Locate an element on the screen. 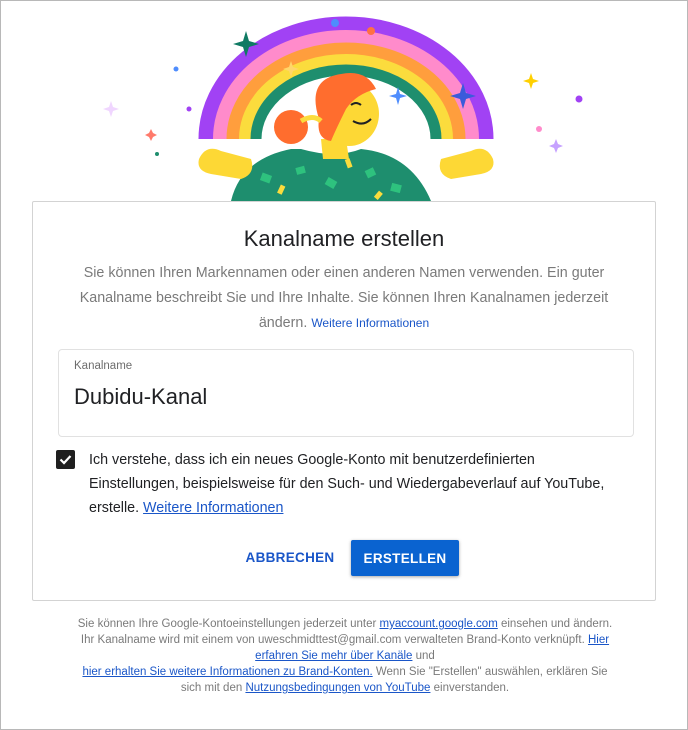  channel-name-input is located at coordinates (344, 397).